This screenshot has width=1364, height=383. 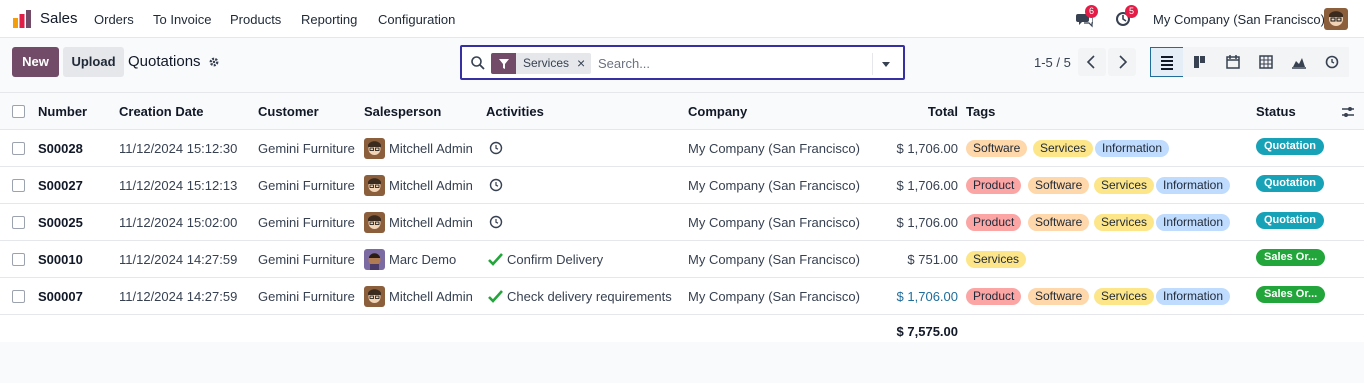 I want to click on activities-button: 5, so click(x=1126, y=16).